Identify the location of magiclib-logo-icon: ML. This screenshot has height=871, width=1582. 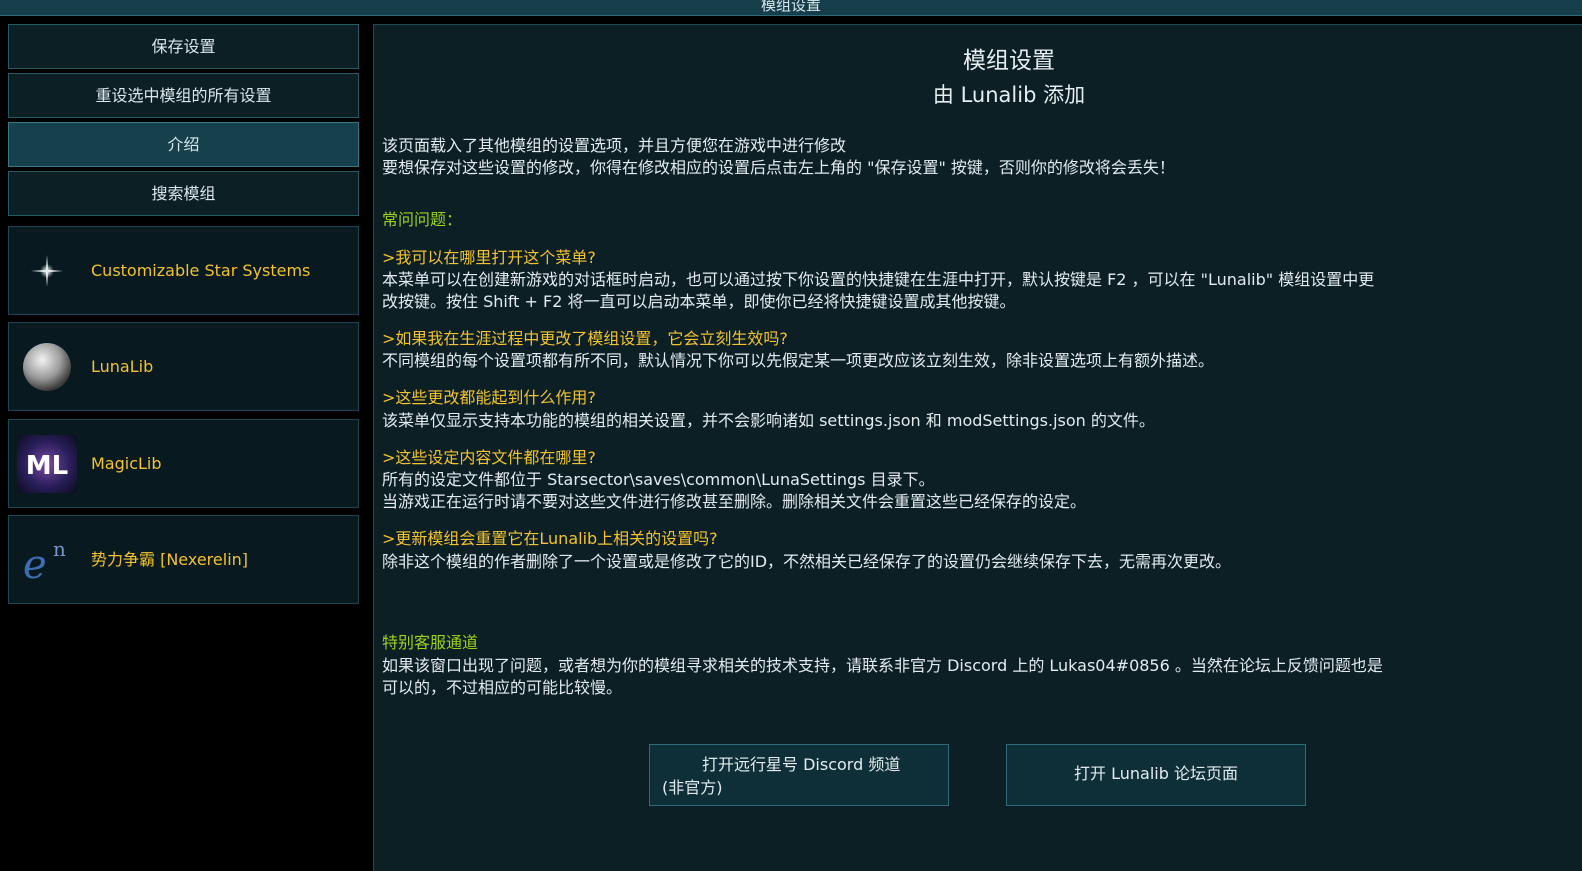
(47, 464).